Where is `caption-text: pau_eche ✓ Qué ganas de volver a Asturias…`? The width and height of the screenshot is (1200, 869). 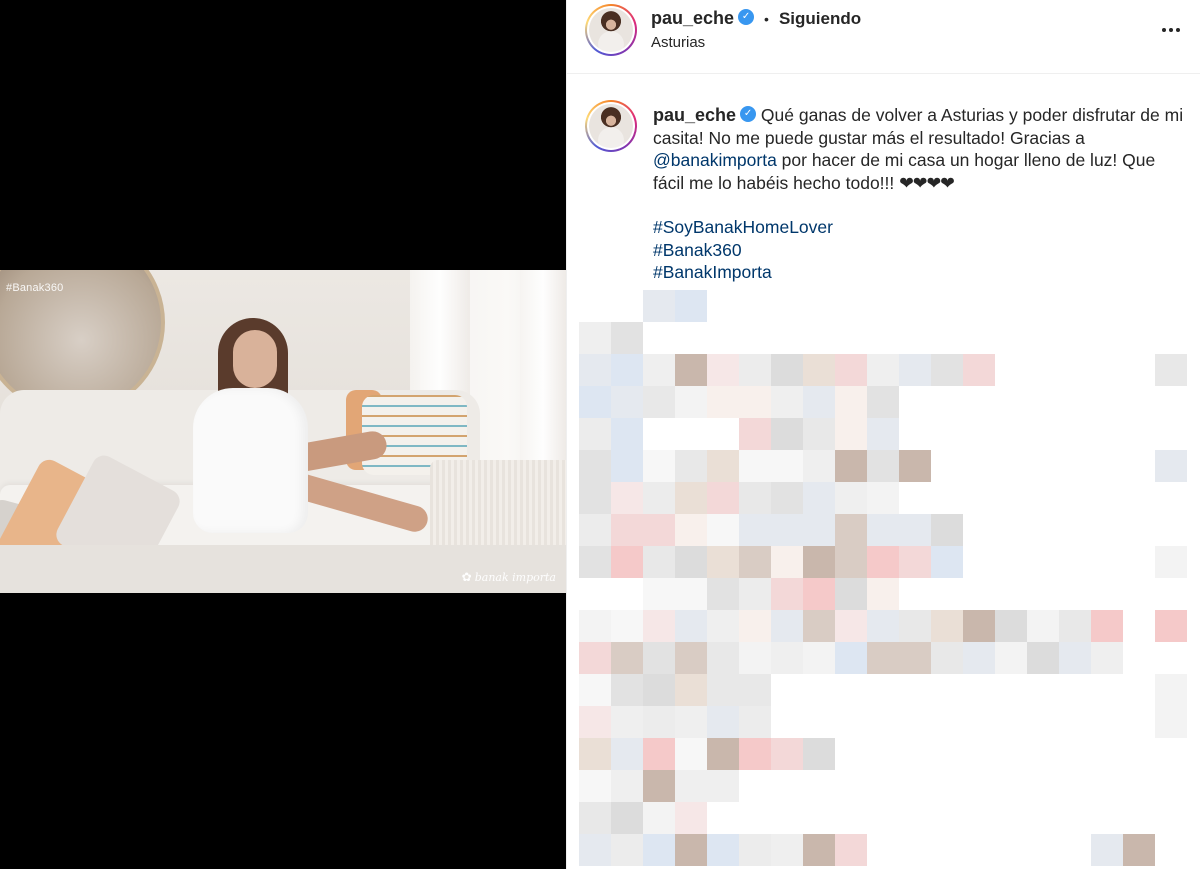
caption-text: pau_eche ✓ Qué ganas de volver a Asturias… is located at coordinates (921, 194).